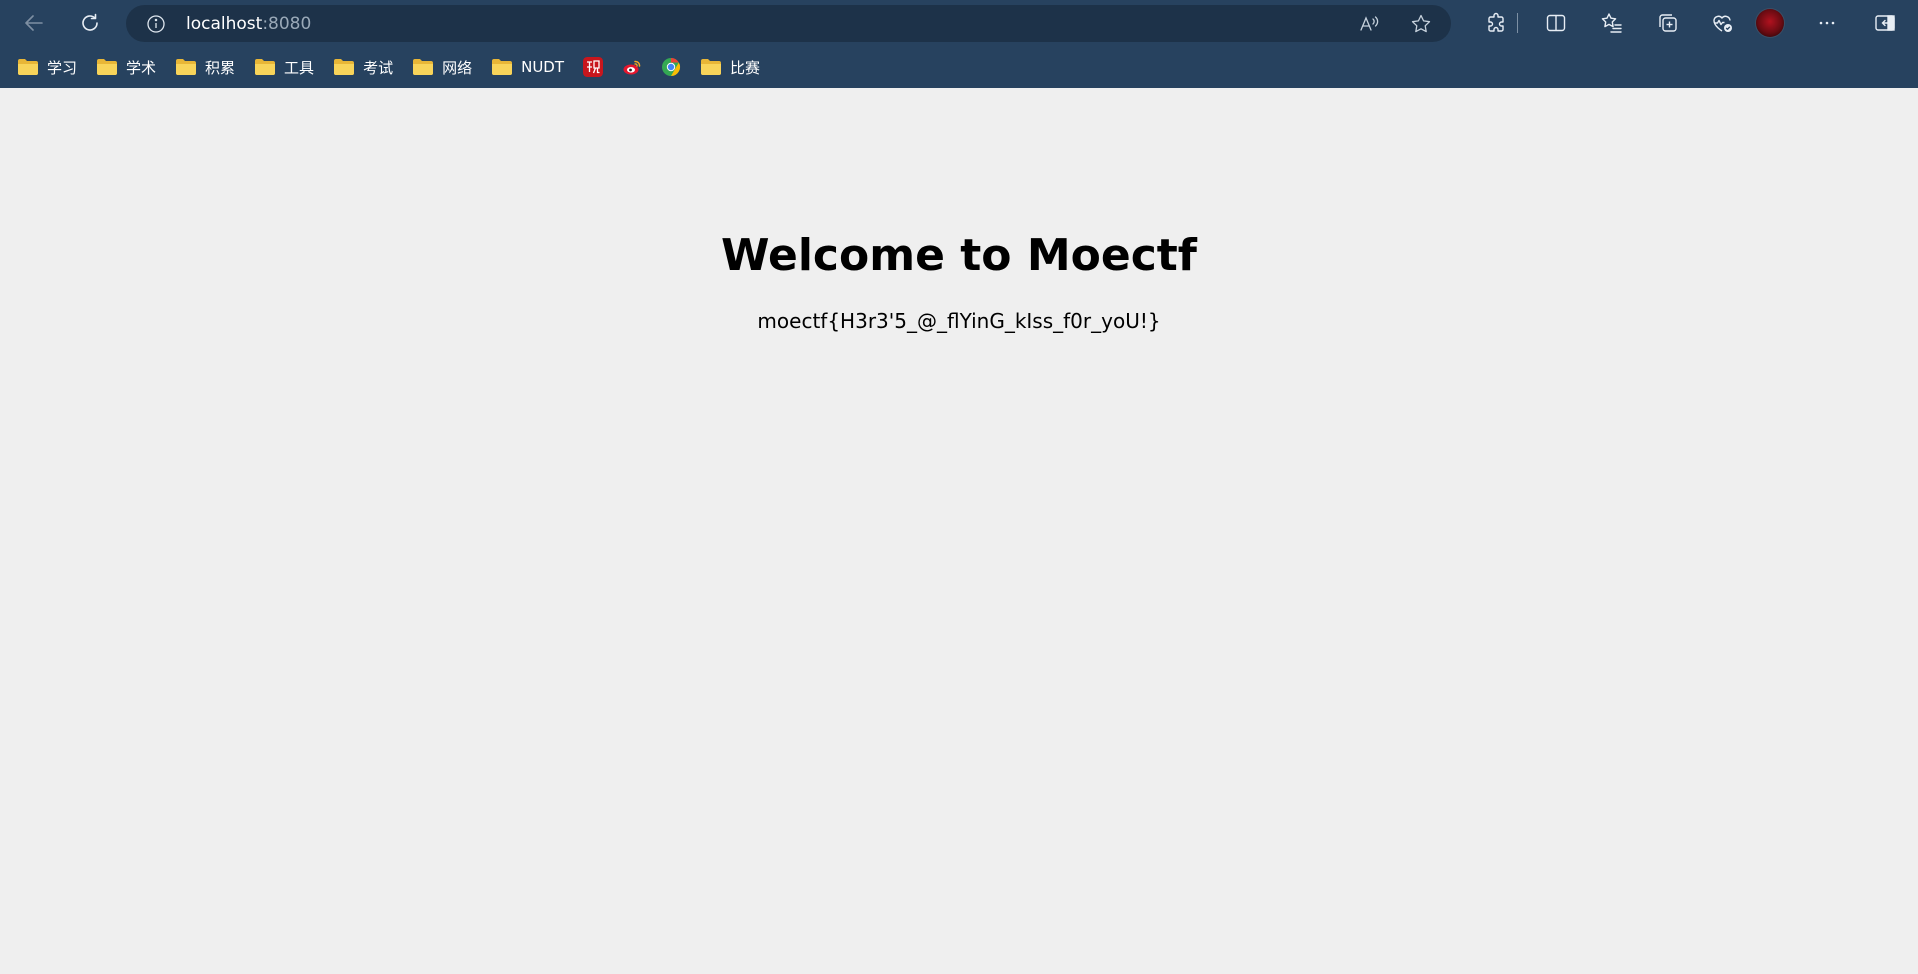 The width and height of the screenshot is (1918, 974). I want to click on url-text: localhost:8080, so click(248, 24).